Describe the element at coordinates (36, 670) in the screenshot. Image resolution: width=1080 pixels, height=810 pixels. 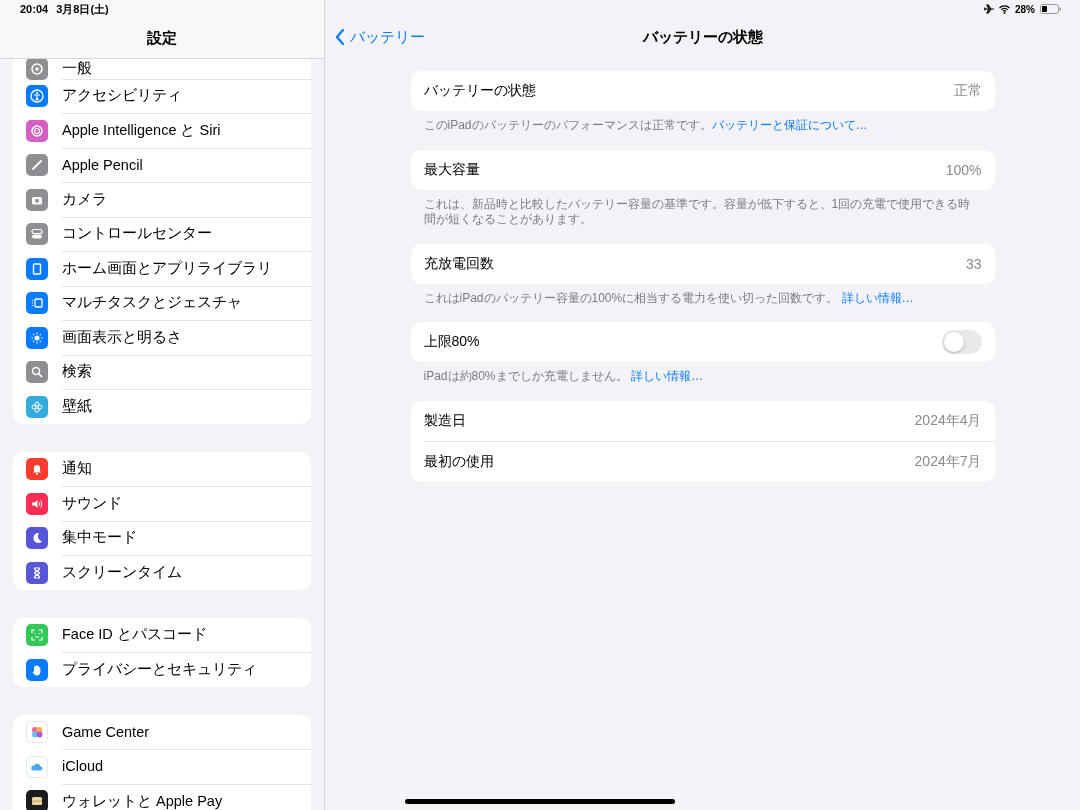
I see `hand-icon` at that location.